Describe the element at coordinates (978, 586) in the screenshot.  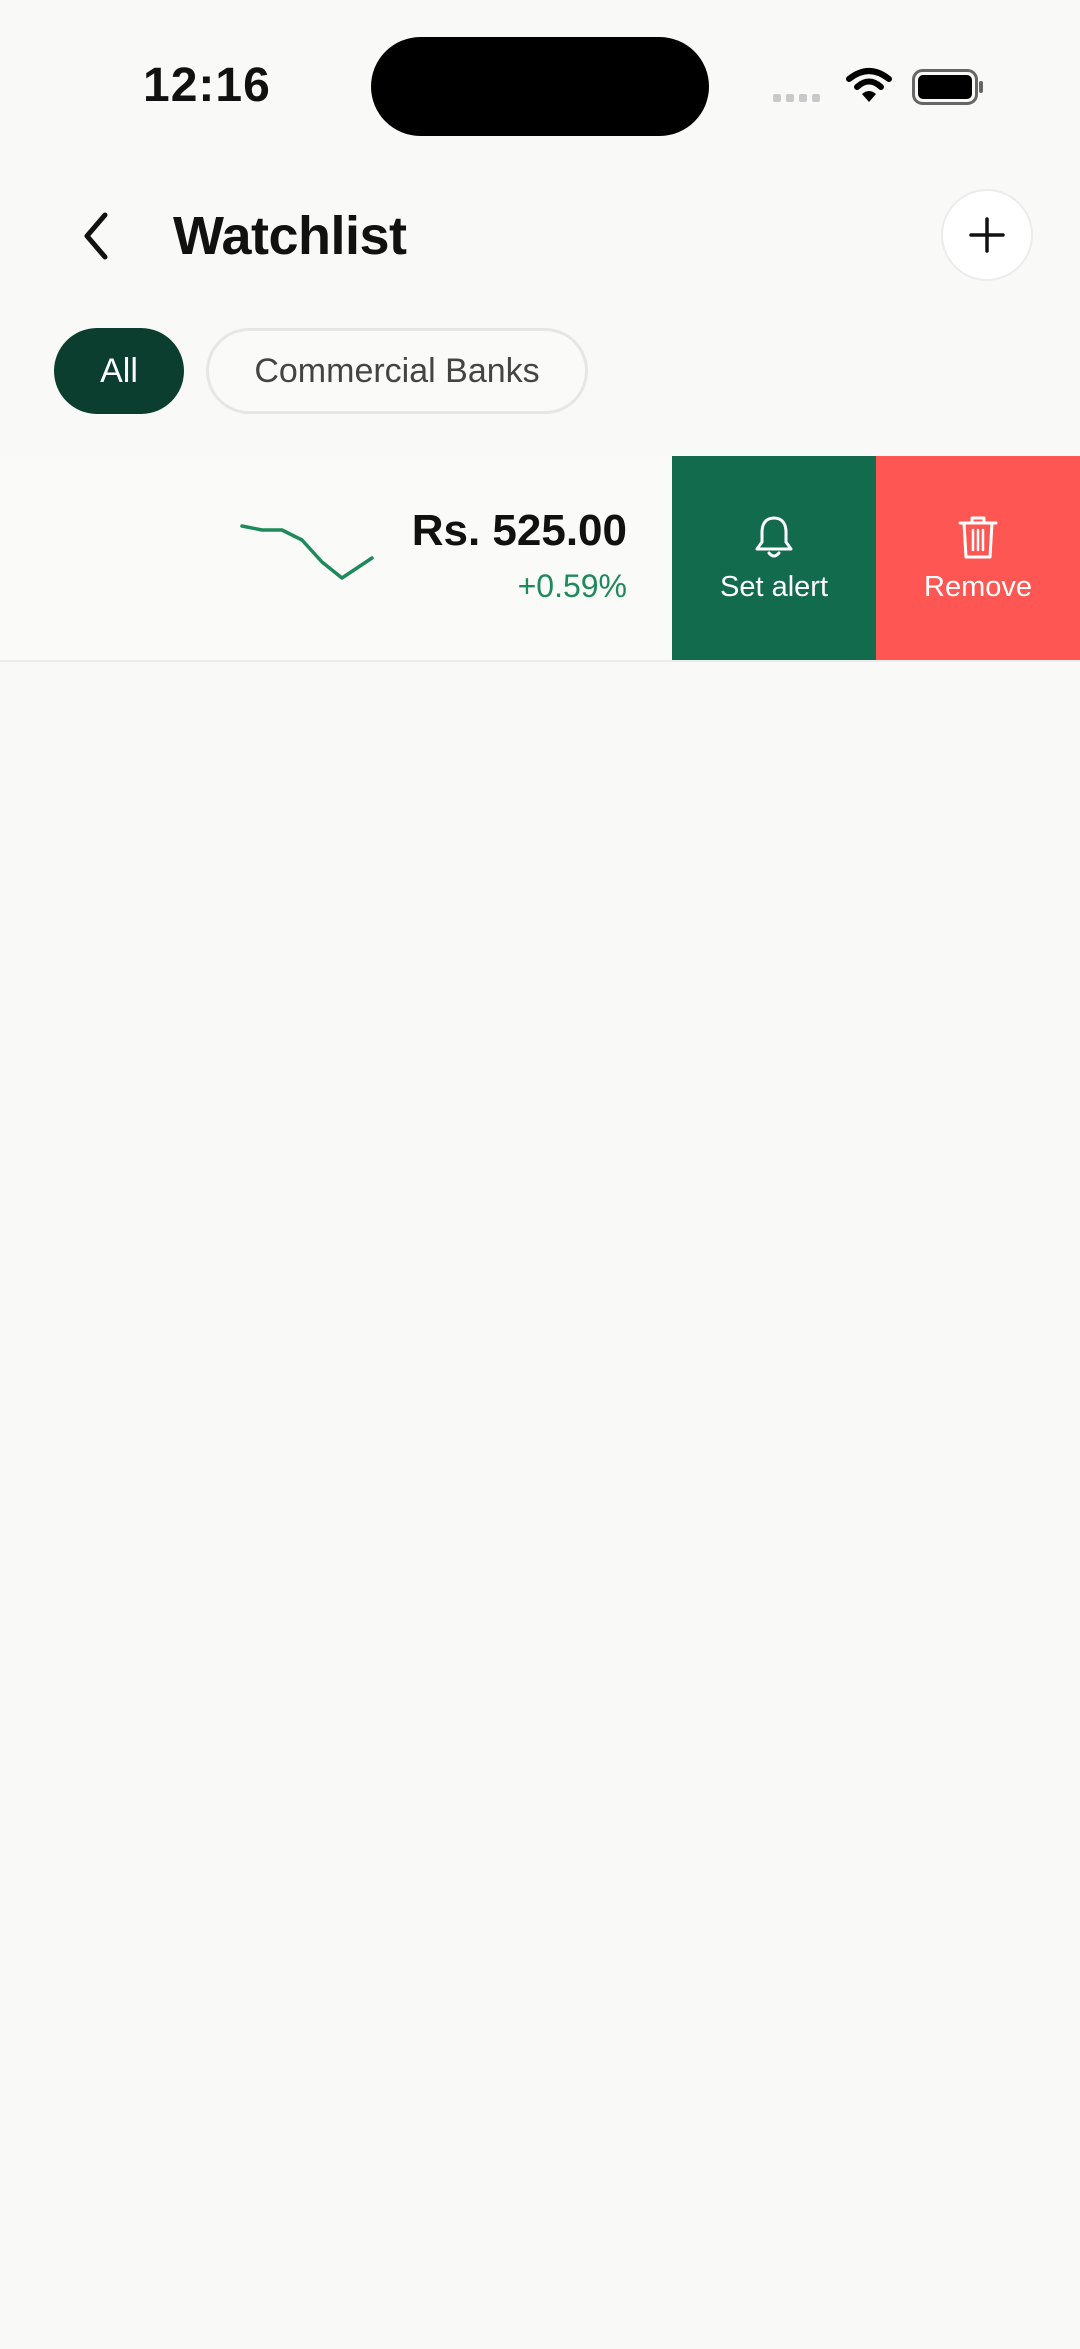
I see `remove-label: Remove` at that location.